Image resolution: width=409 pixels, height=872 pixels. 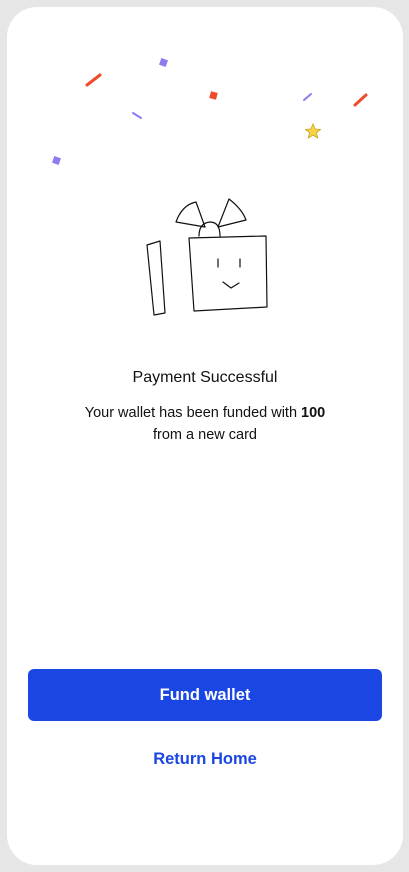 What do you see at coordinates (205, 759) in the screenshot?
I see `return-home-button: Return Home` at bounding box center [205, 759].